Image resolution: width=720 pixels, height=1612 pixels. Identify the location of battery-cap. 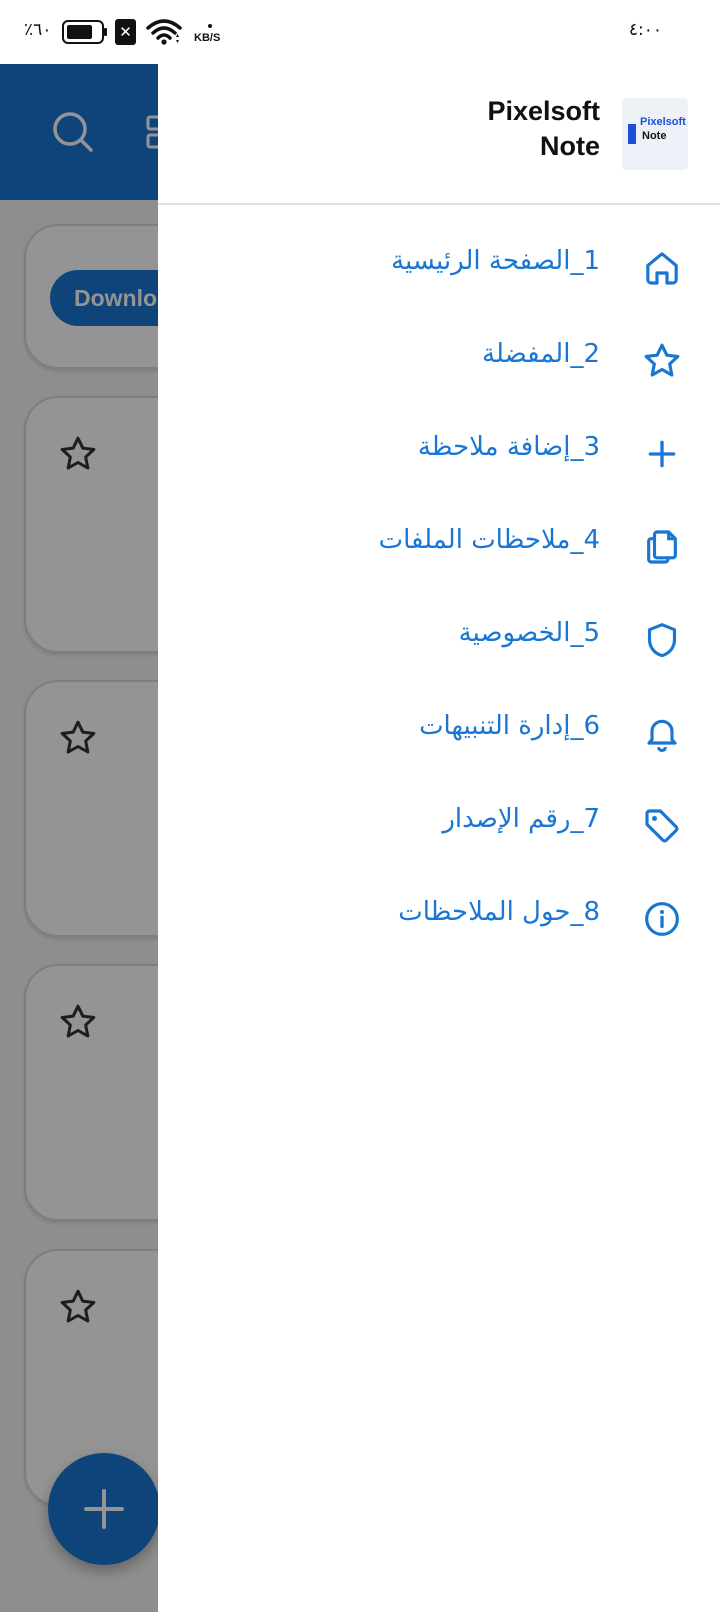
(105, 32).